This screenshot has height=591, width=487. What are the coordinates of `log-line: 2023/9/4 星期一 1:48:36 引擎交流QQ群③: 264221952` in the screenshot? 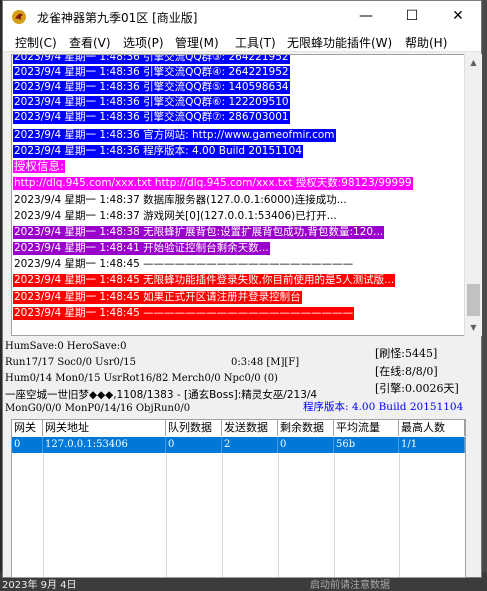 It's located at (151, 59).